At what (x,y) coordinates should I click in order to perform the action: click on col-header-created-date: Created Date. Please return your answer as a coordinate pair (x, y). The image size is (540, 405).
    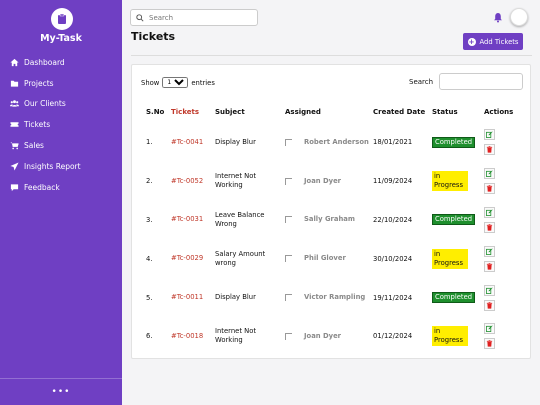
    Looking at the image, I should click on (402, 112).